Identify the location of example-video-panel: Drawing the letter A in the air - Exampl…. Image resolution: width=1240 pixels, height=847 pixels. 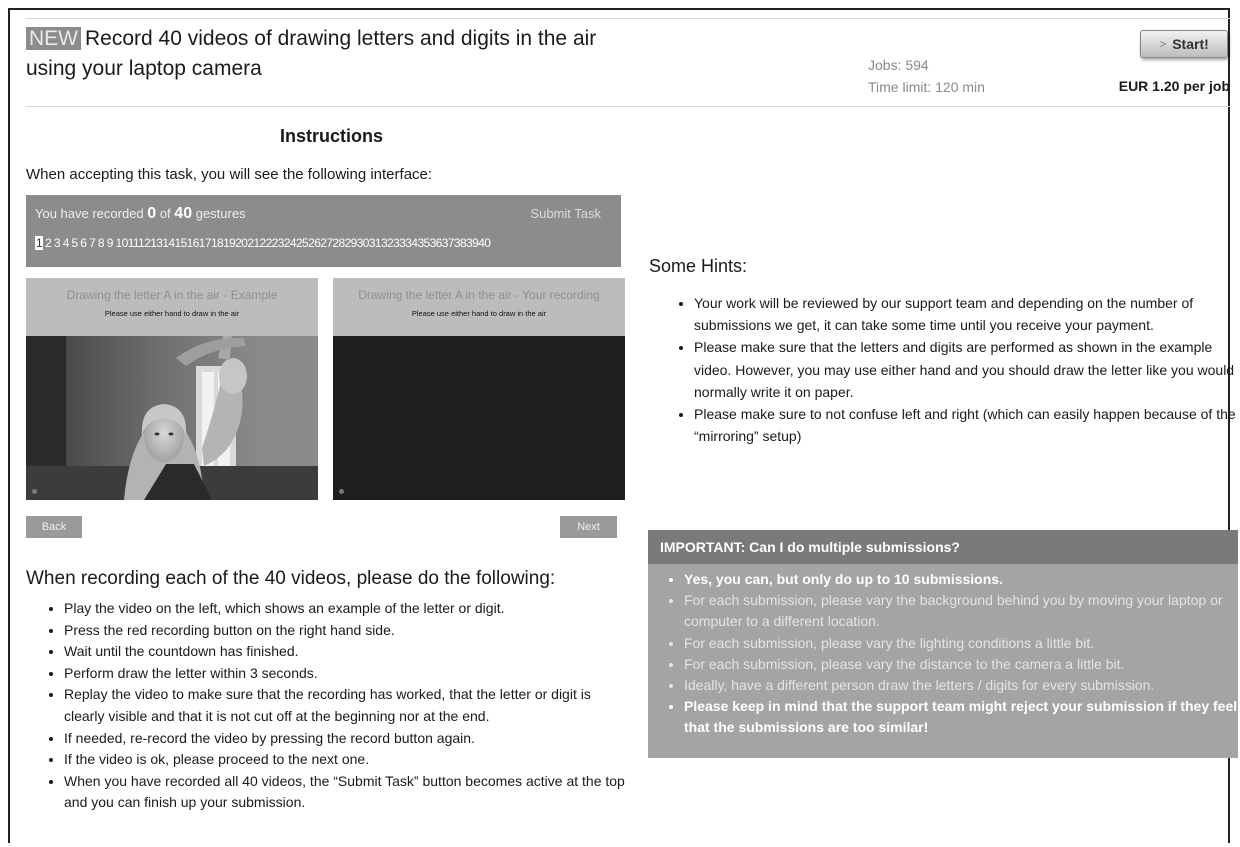
(172, 389).